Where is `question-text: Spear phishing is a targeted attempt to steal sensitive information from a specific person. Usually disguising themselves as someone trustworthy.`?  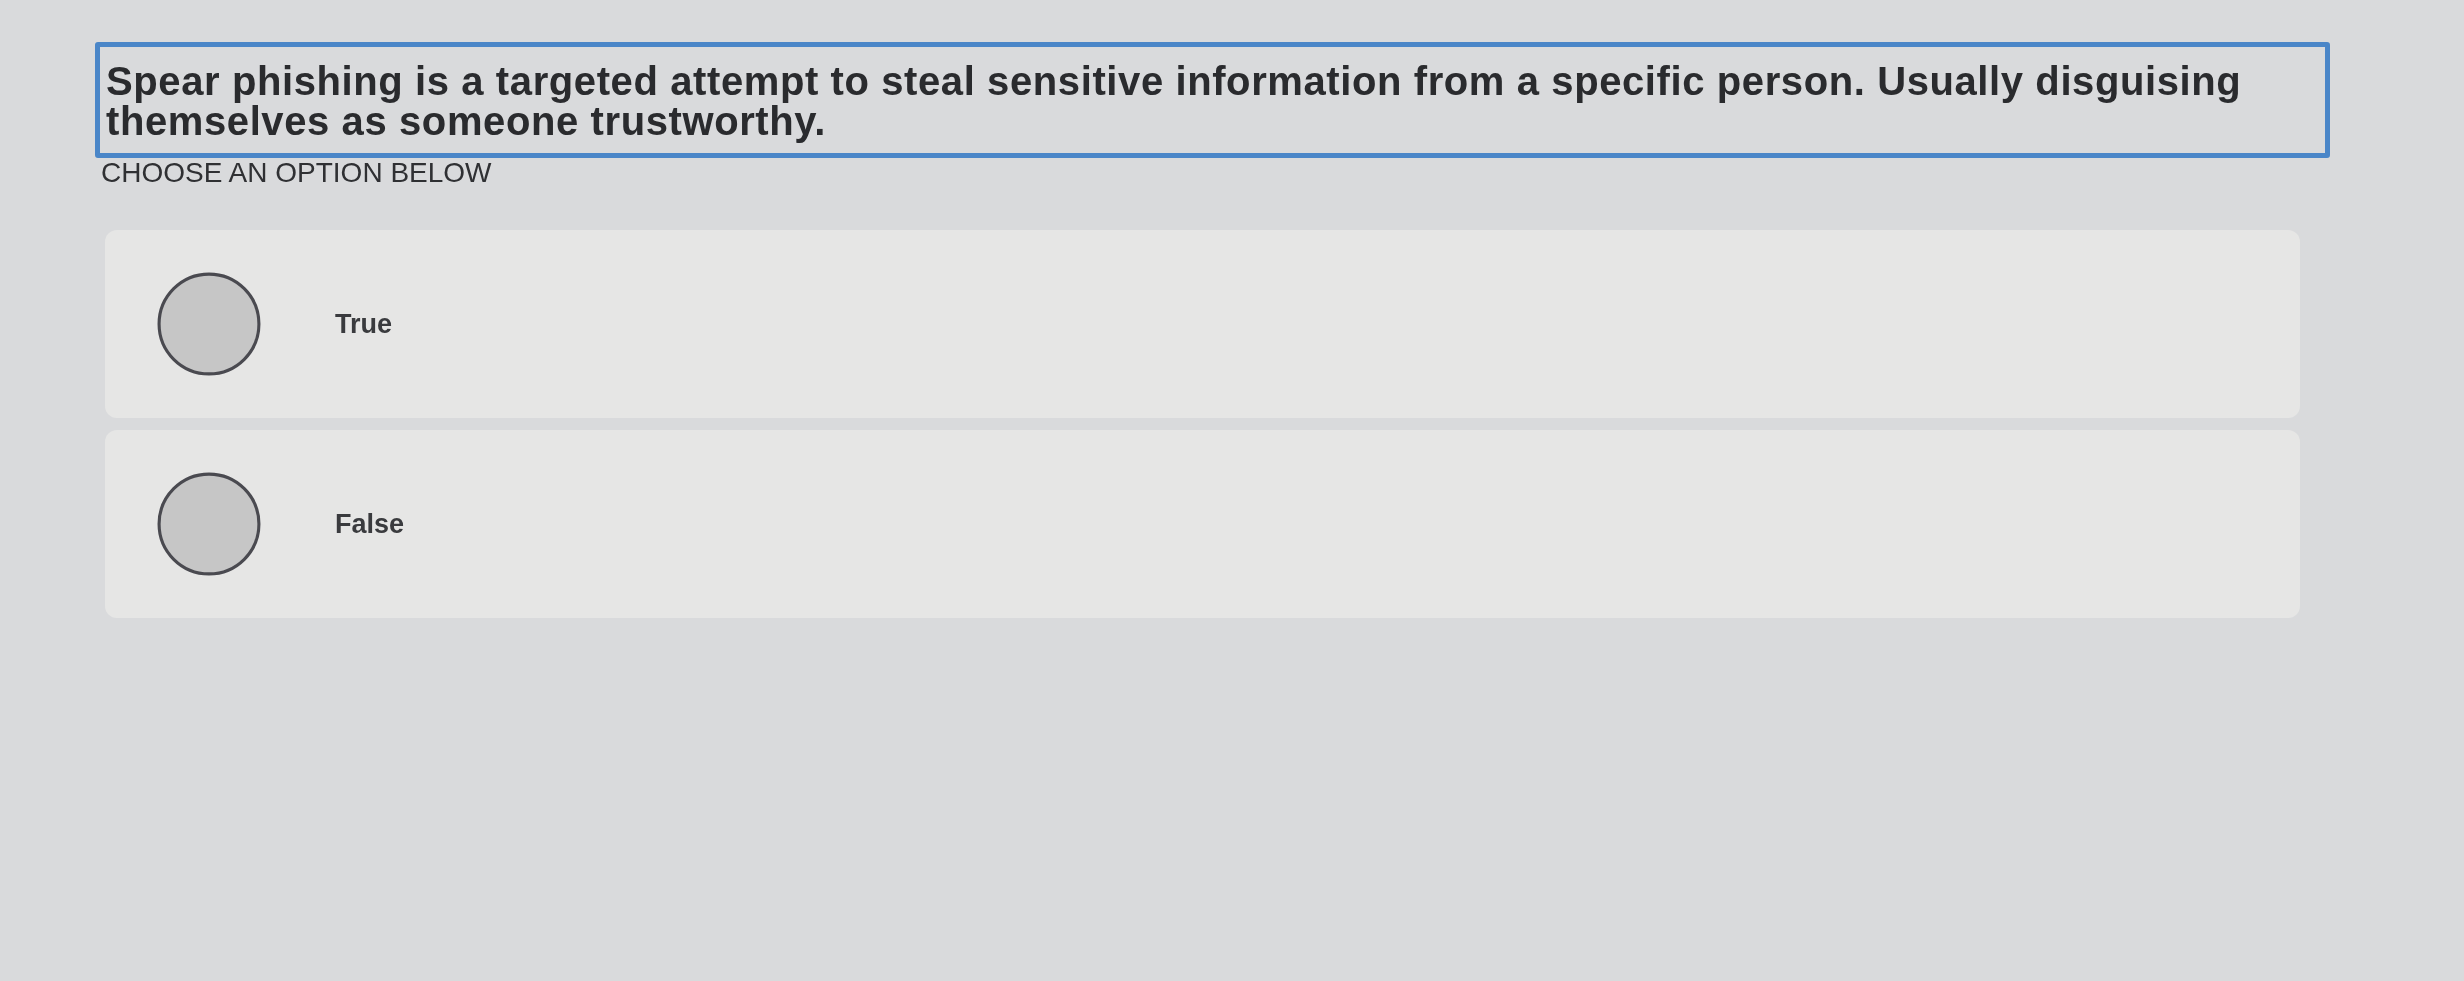 question-text: Spear phishing is a targeted attempt to steal sensitive information from a specific person. Usually disguising themselves as someone trustworthy. is located at coordinates (1174, 101).